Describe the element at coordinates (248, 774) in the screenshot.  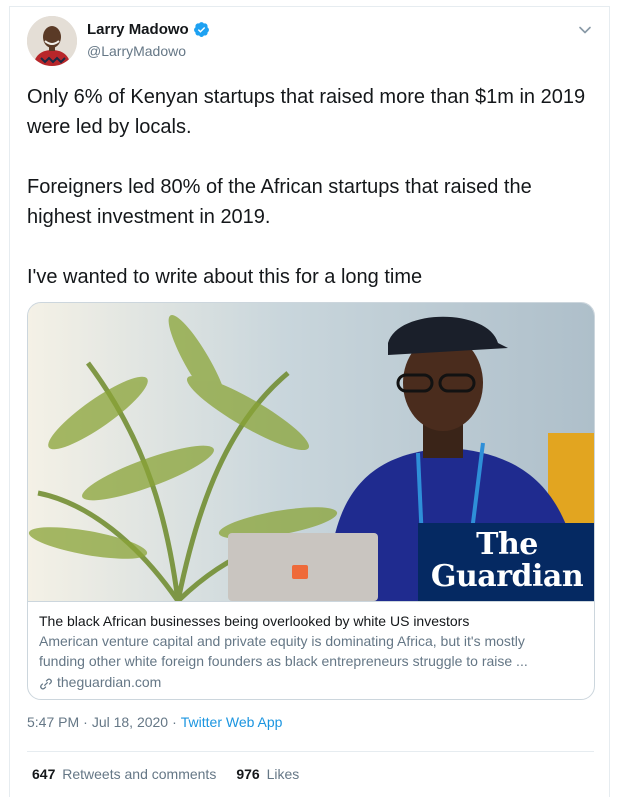
I see `likes-count: 976` at that location.